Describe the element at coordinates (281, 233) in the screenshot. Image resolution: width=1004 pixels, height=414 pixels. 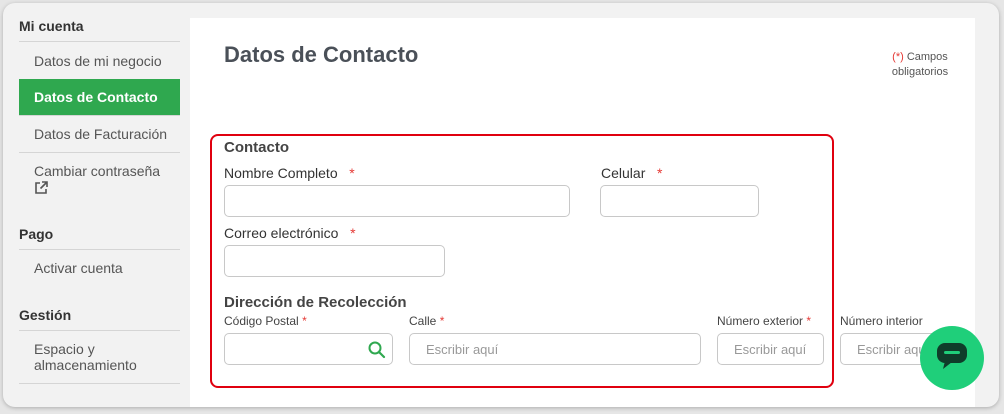
I see `email-label-text: Correo electrónico` at that location.